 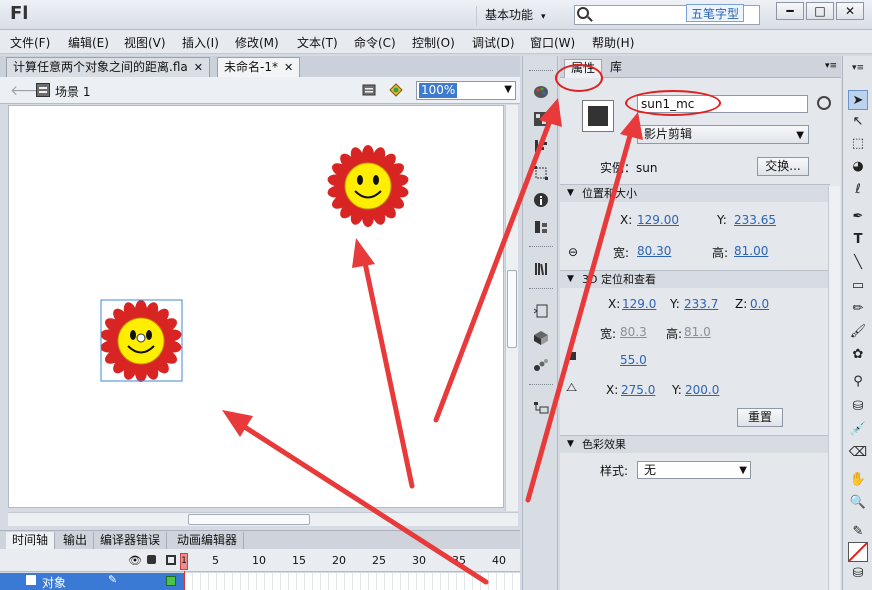 What do you see at coordinates (834, 388) in the screenshot?
I see `properties-scrollbar` at bounding box center [834, 388].